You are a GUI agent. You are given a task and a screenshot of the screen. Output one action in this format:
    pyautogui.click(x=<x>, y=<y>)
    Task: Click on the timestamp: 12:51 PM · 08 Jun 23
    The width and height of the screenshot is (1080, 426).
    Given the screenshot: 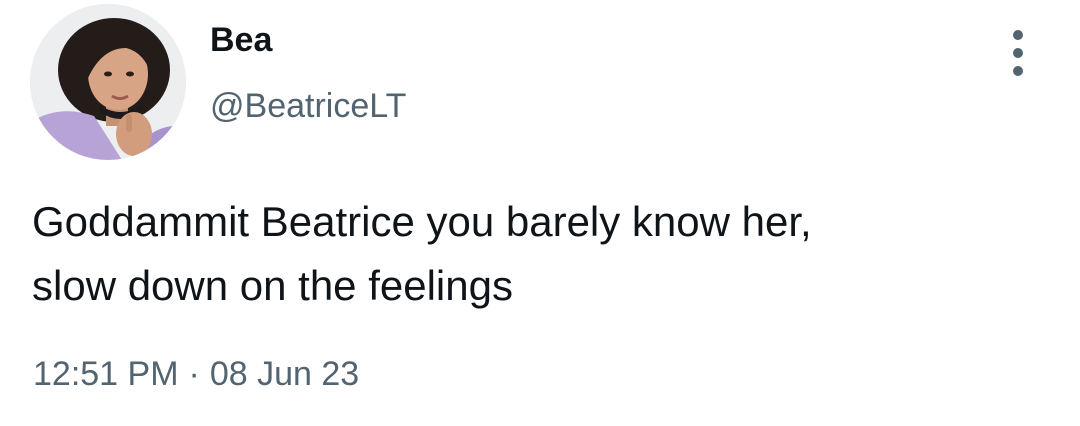 What is the action you would take?
    pyautogui.click(x=196, y=374)
    